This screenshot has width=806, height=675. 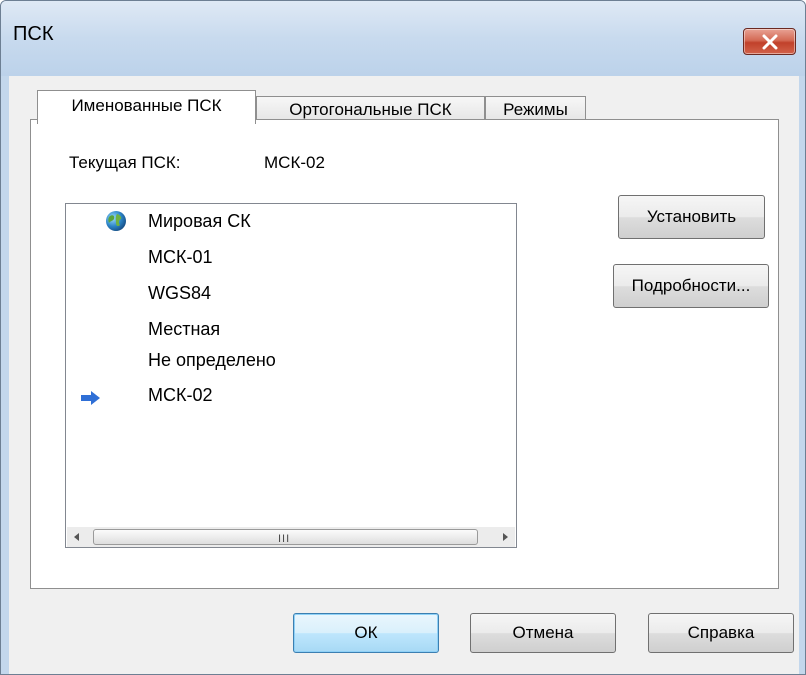 What do you see at coordinates (543, 633) in the screenshot?
I see `cancel-button: Отмена` at bounding box center [543, 633].